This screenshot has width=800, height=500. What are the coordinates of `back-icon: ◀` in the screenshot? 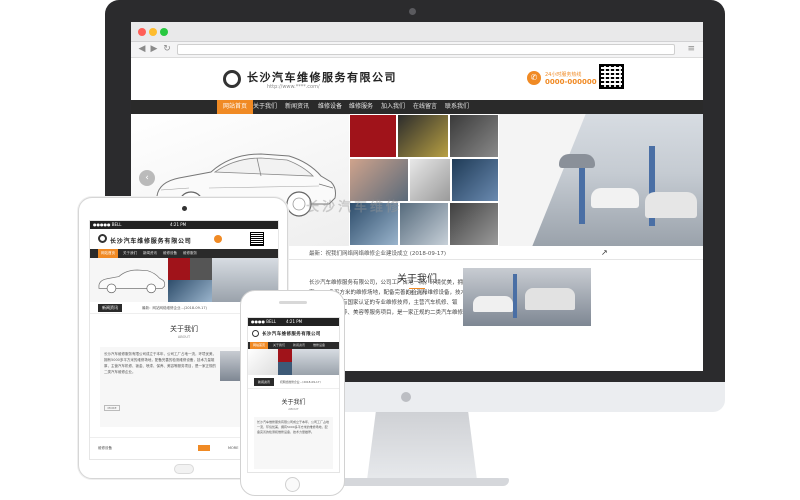 It's located at (142, 49).